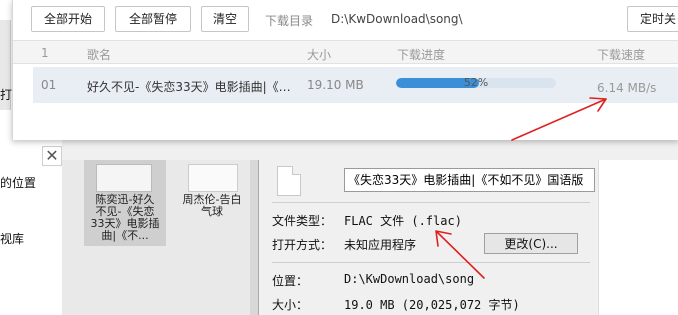 The width and height of the screenshot is (678, 315). What do you see at coordinates (319, 54) in the screenshot?
I see `header-size: 大小` at bounding box center [319, 54].